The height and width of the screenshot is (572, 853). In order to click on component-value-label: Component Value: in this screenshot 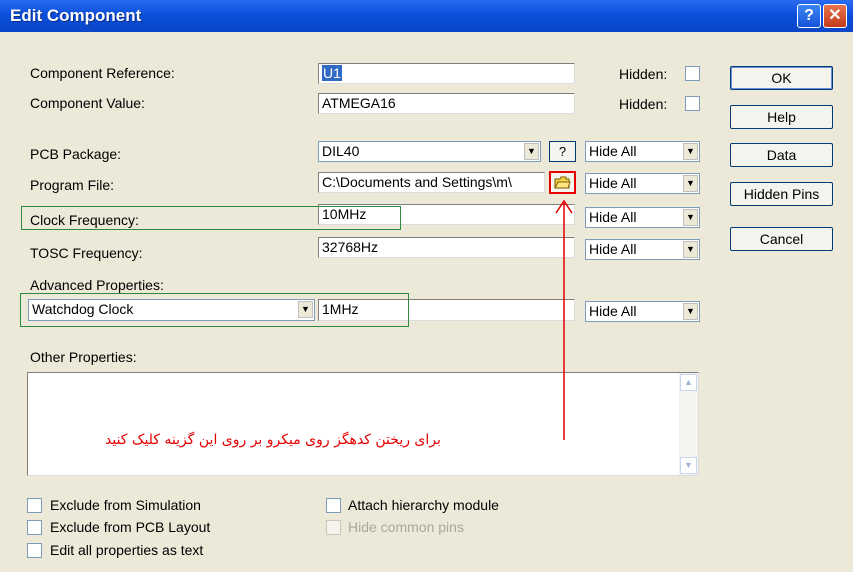, I will do `click(87, 103)`.